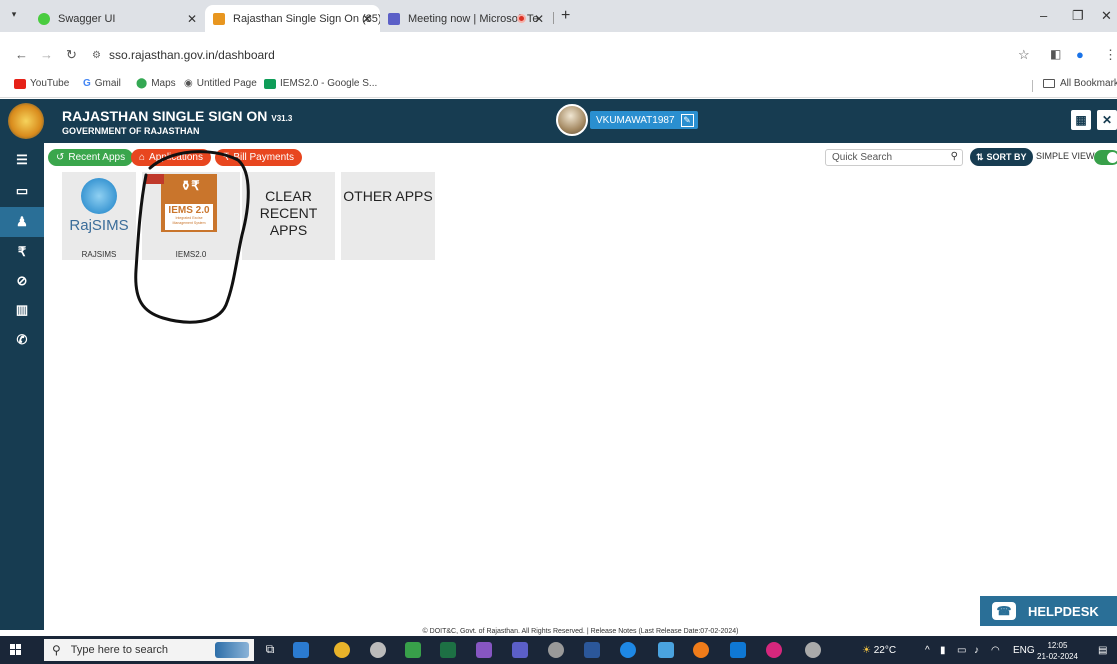  Describe the element at coordinates (879, 650) in the screenshot. I see `weather-widget: ☀ 22°C` at that location.